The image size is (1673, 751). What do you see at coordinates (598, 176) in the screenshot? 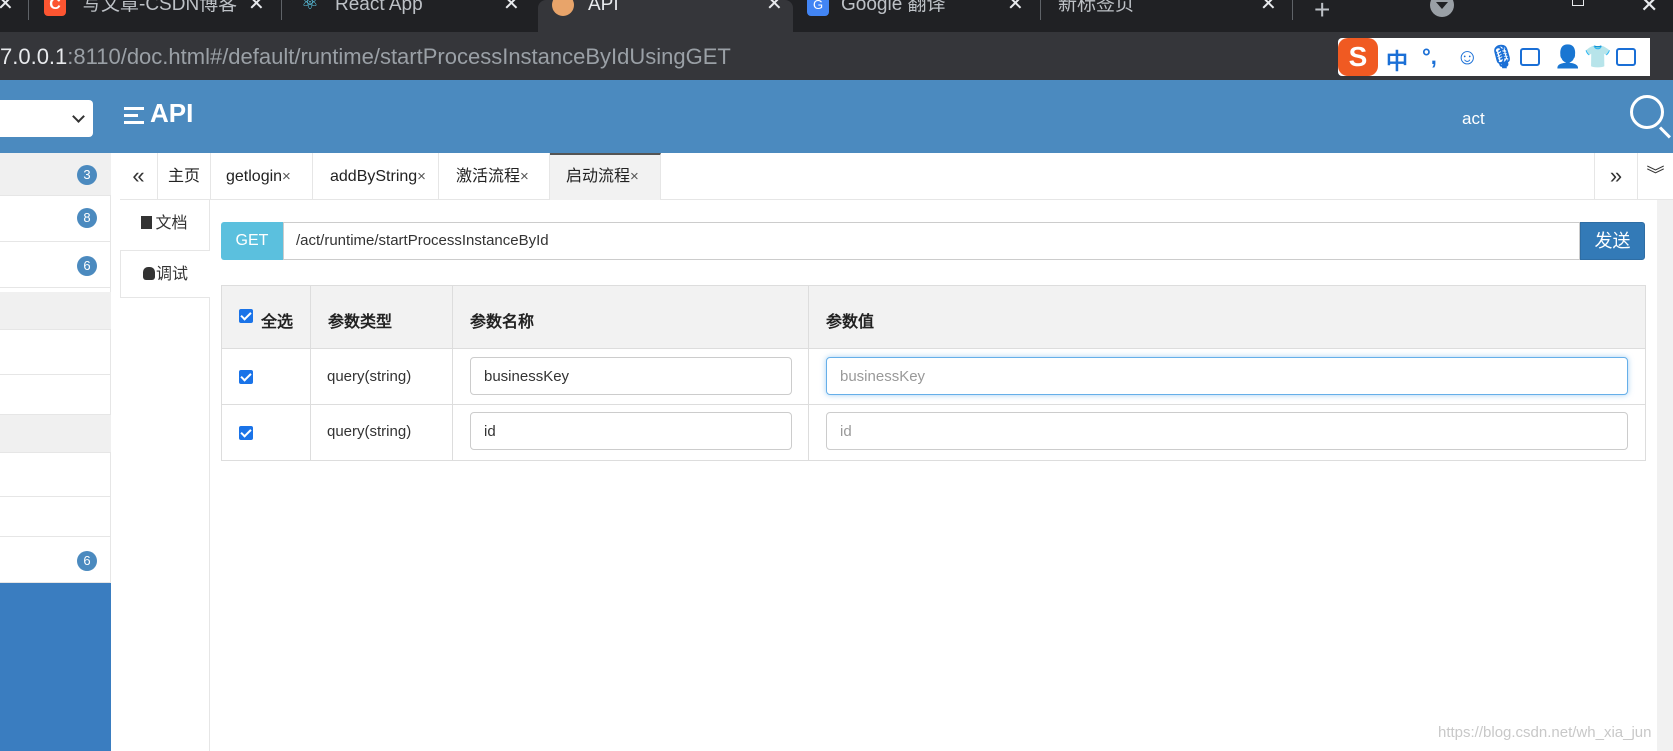
I see `tab-label: 启动流程` at bounding box center [598, 176].